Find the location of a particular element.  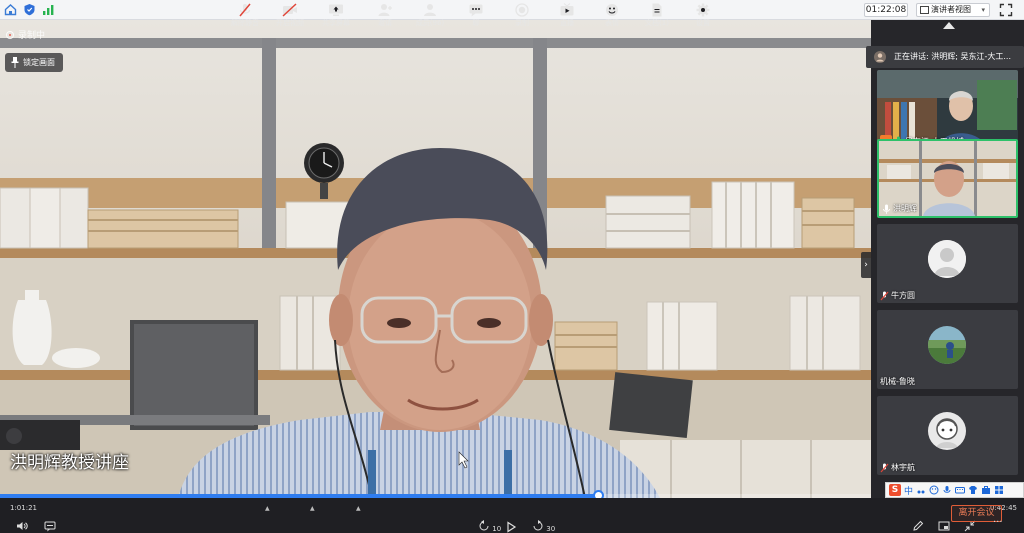

home-icon is located at coordinates (10, 9).